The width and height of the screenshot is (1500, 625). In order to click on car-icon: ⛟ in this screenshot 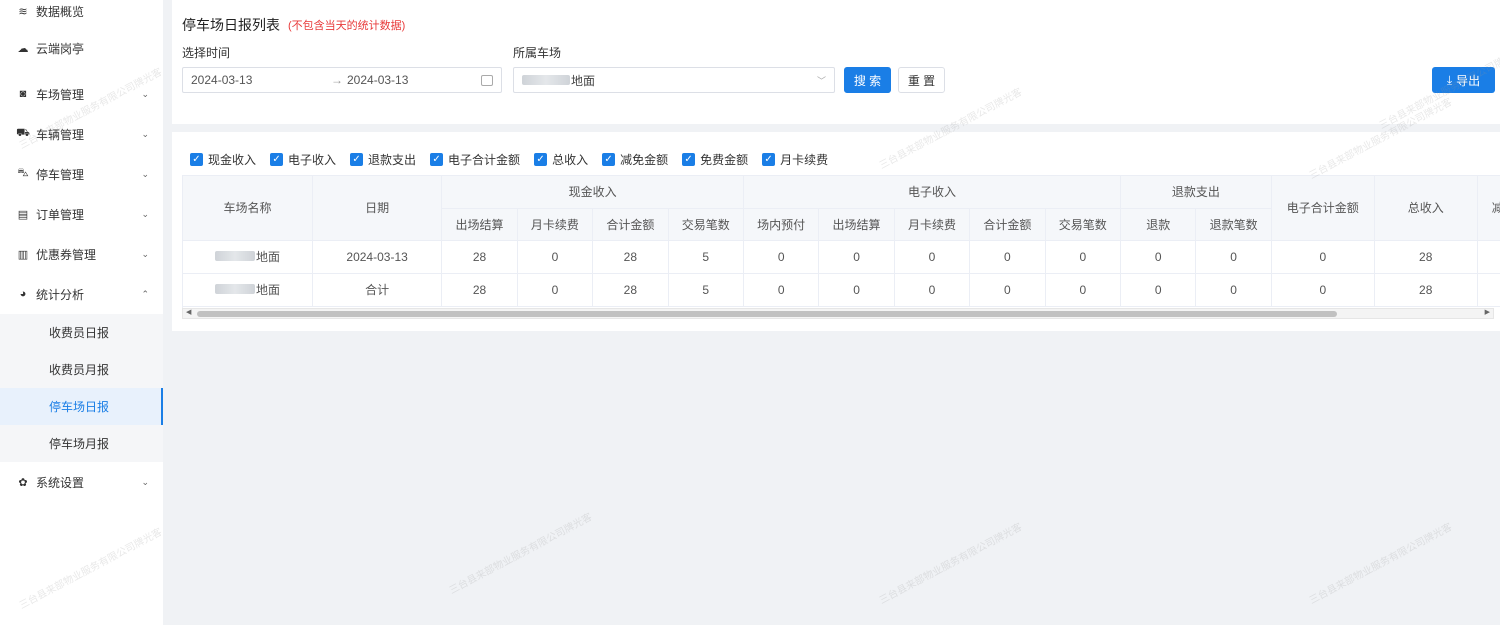, I will do `click(23, 133)`.